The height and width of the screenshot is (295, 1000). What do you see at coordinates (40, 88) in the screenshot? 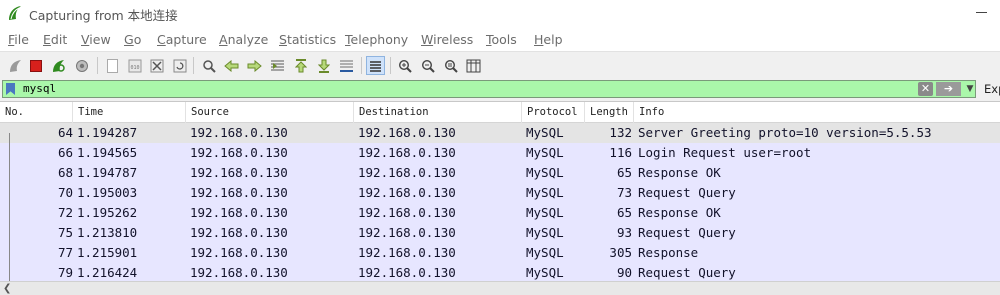
I see `filter-value: mysql` at bounding box center [40, 88].